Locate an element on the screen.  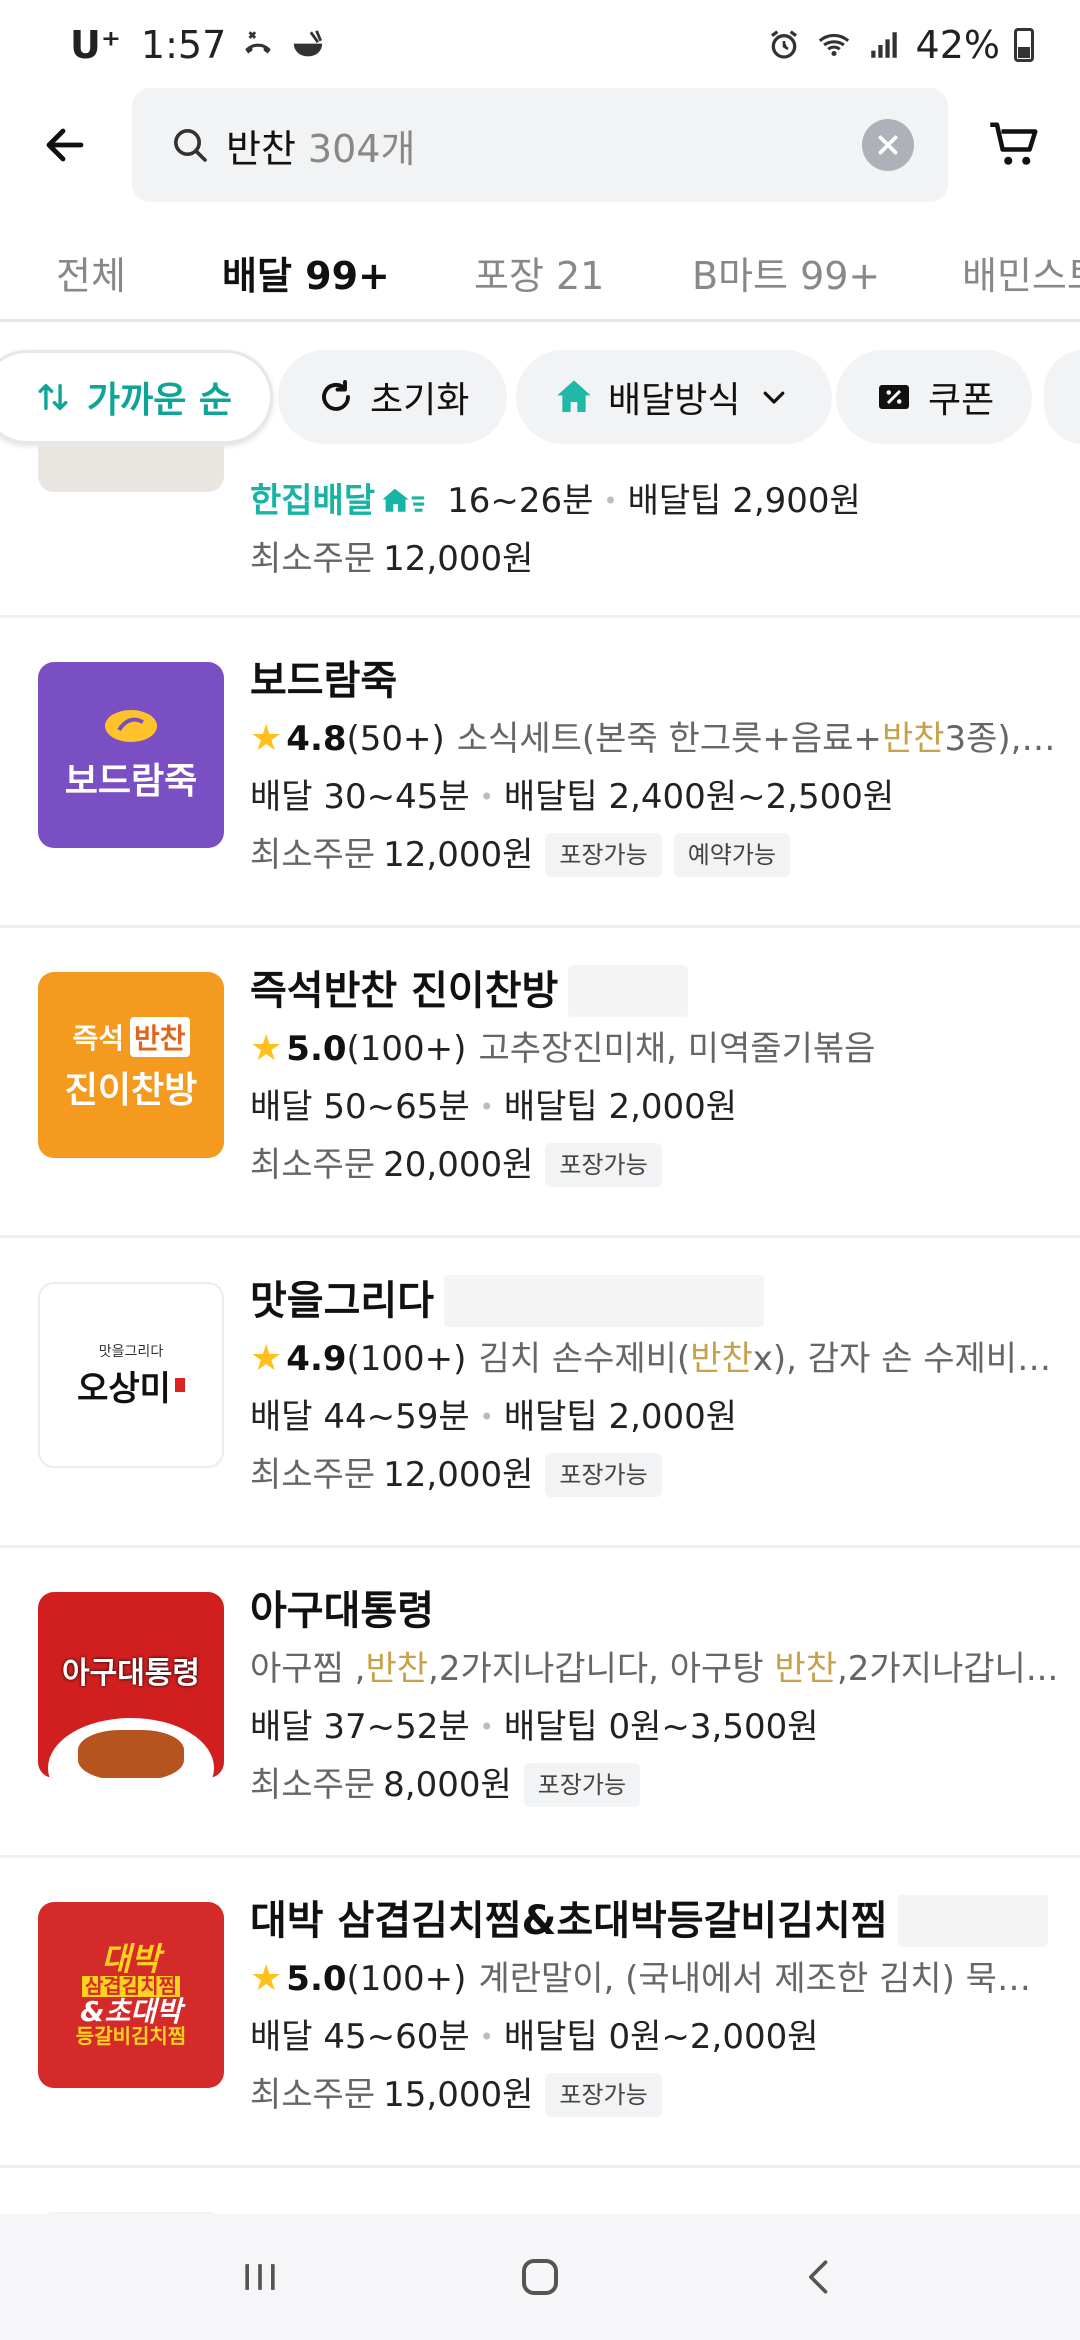
store-logo-text: 삼겹김치찜 is located at coordinates (131, 1987).